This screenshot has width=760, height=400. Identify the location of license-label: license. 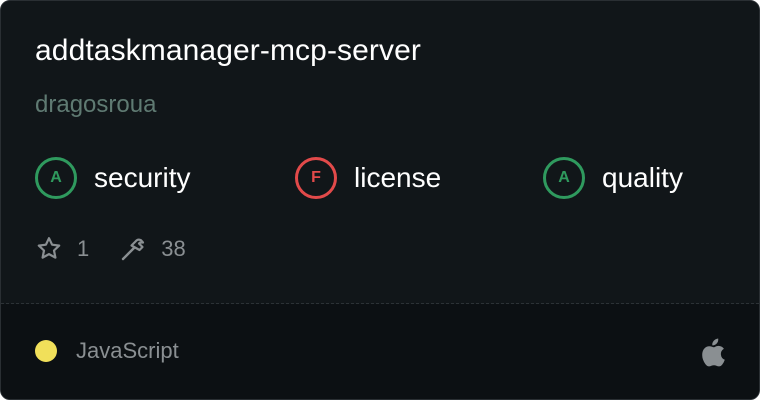
(398, 177).